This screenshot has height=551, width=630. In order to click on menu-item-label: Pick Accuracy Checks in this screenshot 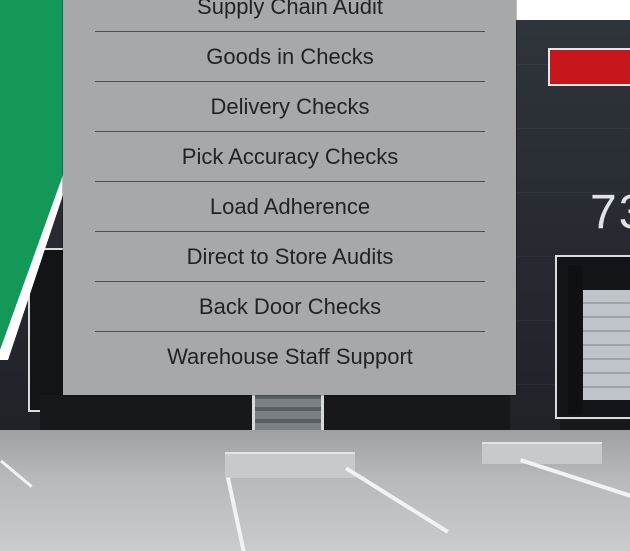, I will do `click(290, 156)`.